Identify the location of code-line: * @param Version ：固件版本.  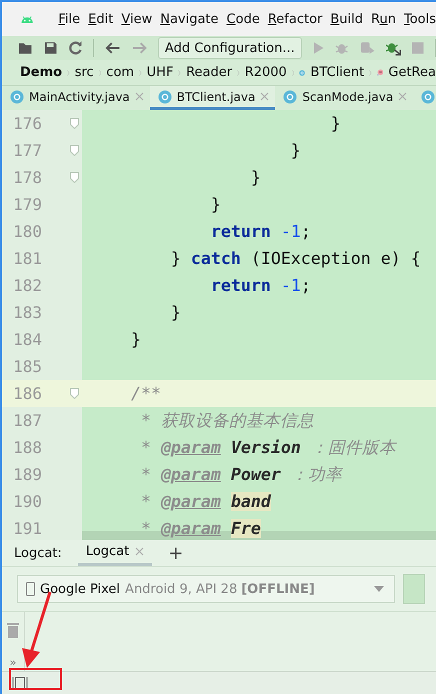
(268, 447).